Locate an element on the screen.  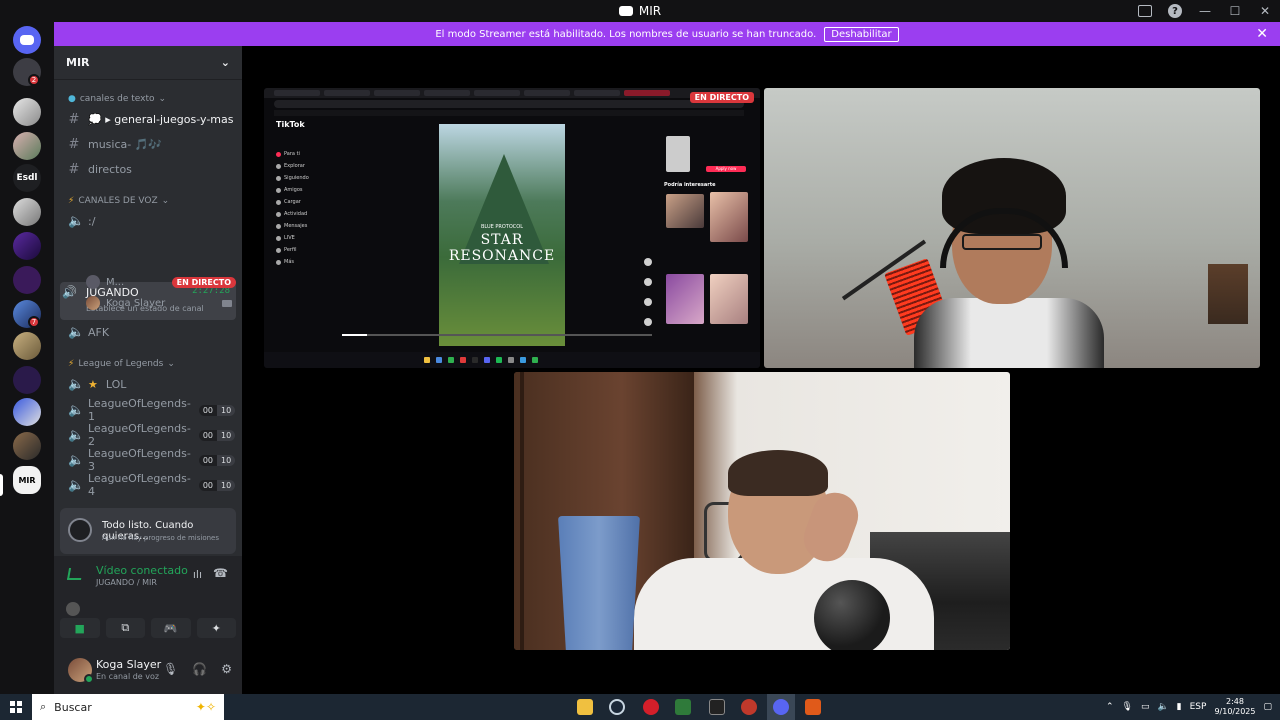
guild-header: MIR ⌄ is located at coordinates (148, 63).